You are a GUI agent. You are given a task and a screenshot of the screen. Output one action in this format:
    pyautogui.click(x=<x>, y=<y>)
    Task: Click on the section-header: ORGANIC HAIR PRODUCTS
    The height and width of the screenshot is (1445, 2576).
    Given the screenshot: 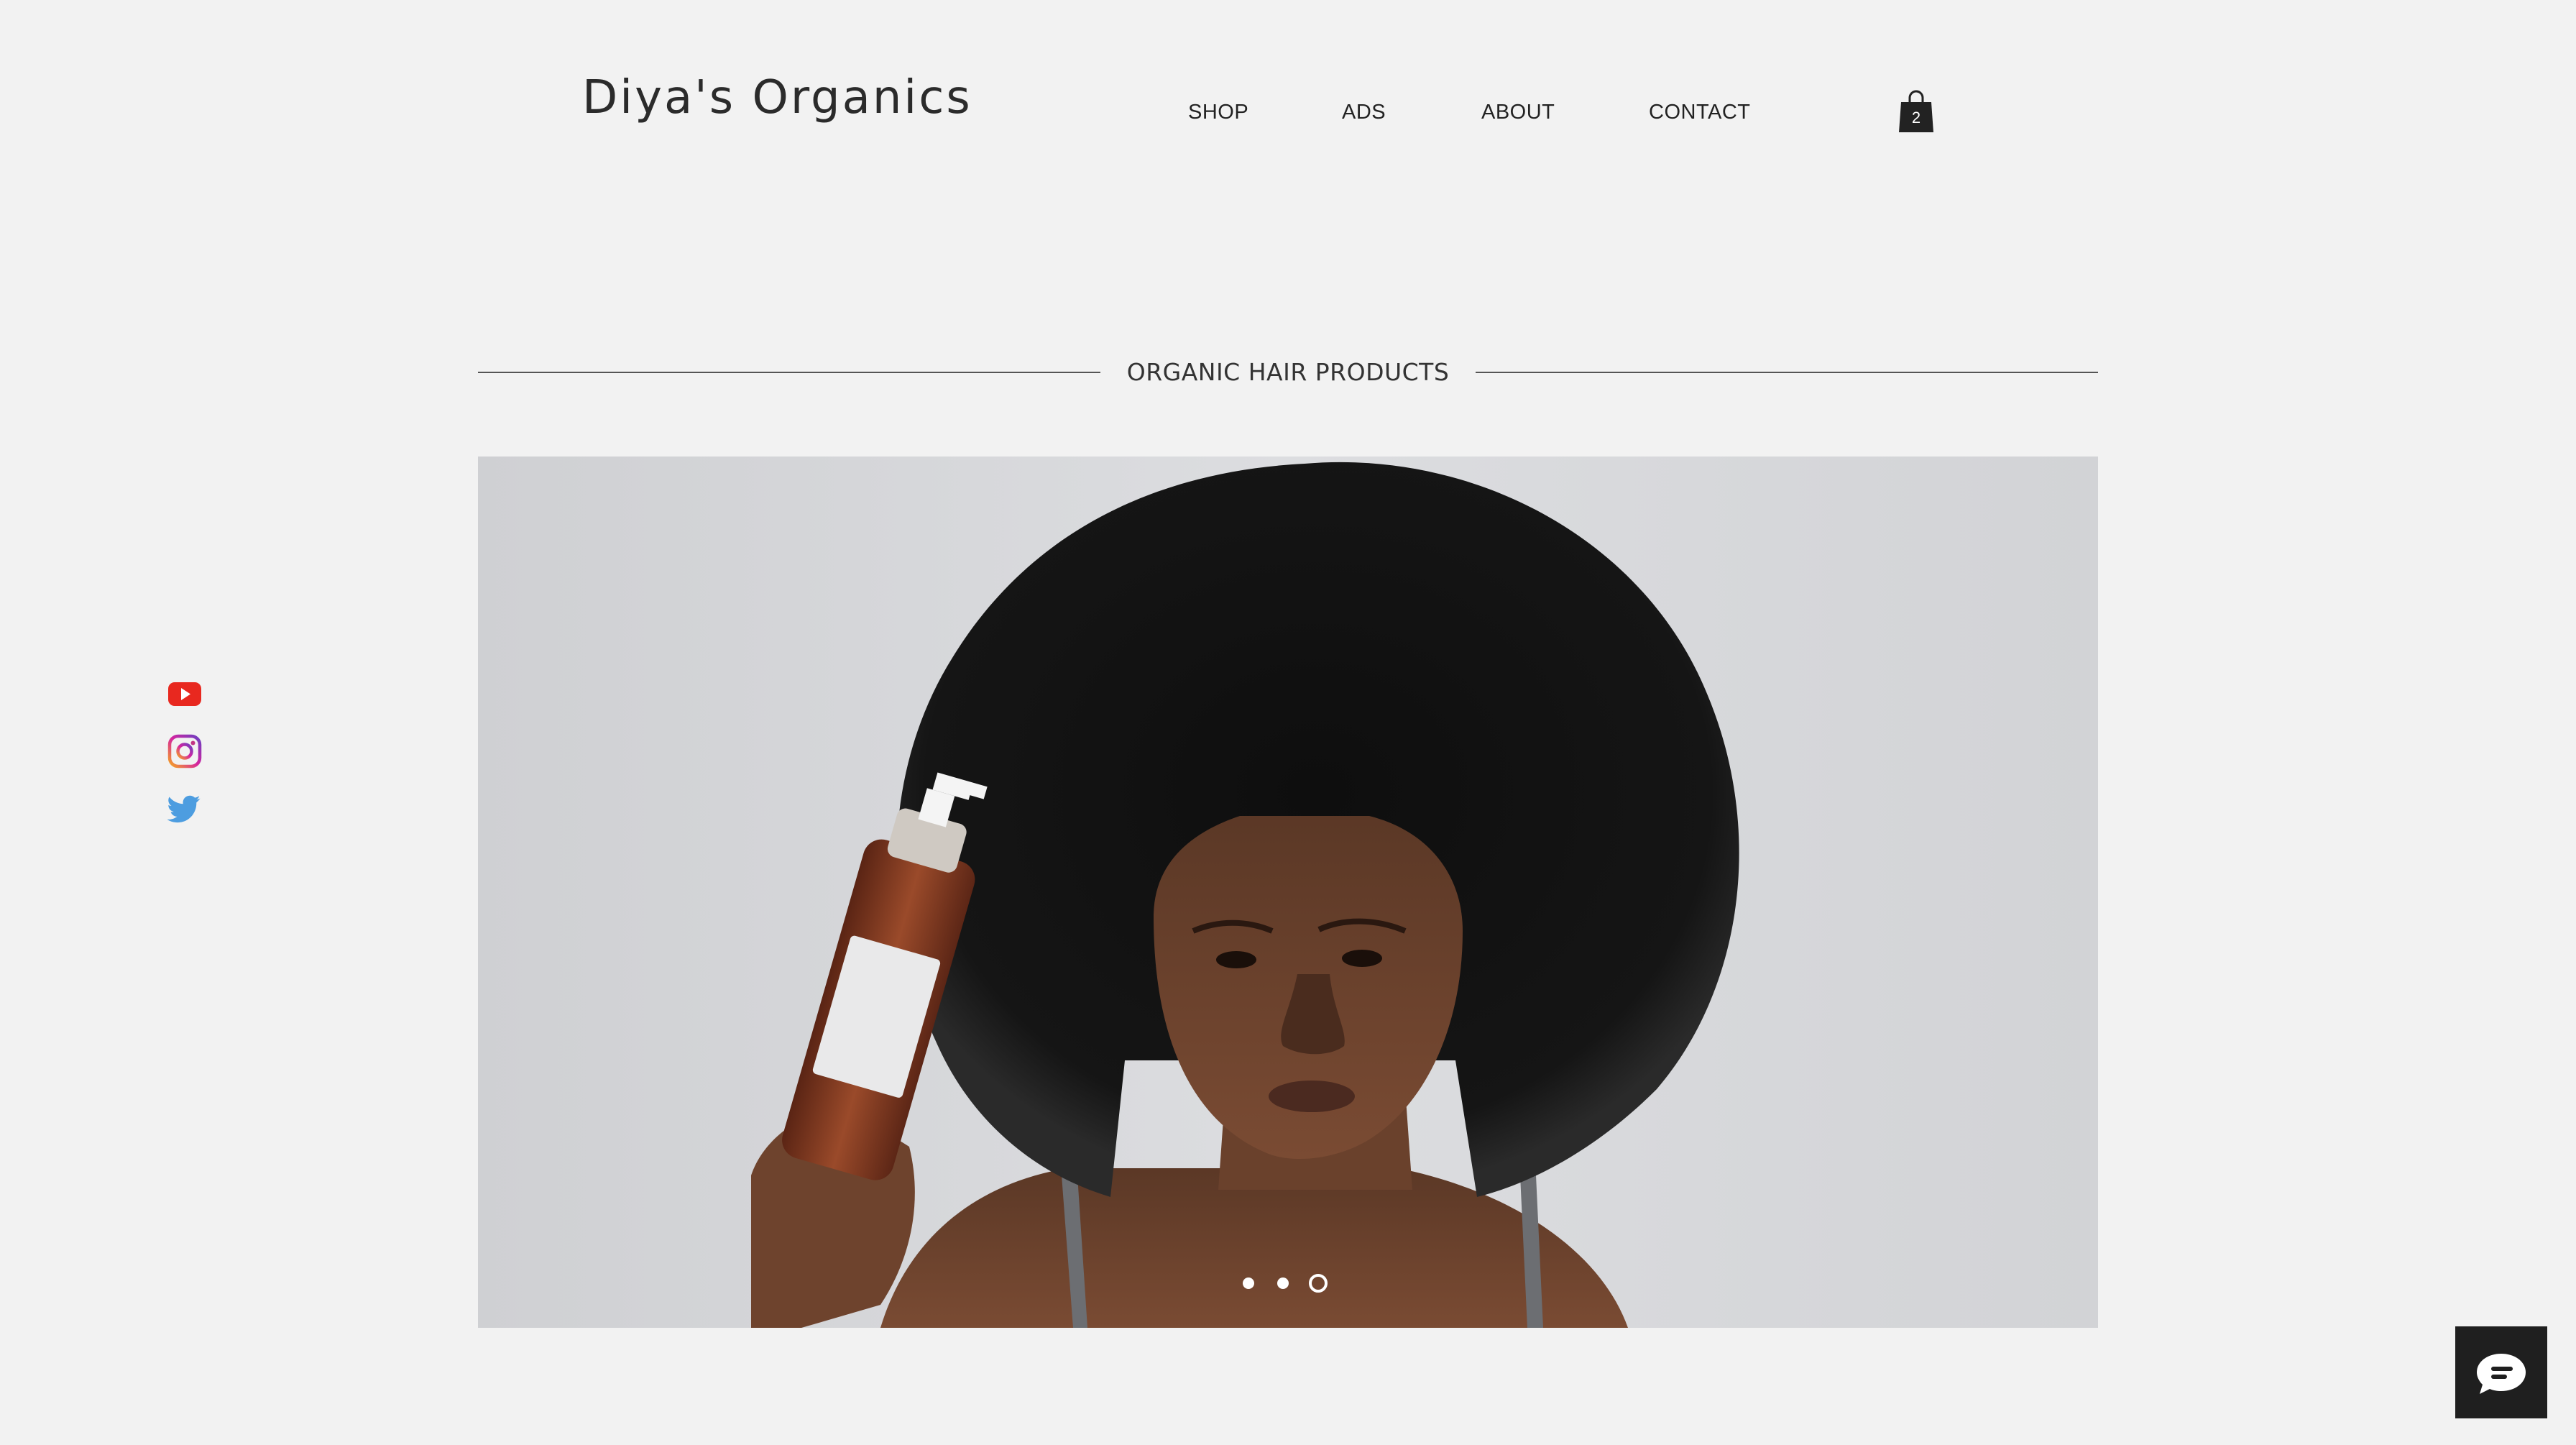 What is the action you would take?
    pyautogui.click(x=1288, y=372)
    